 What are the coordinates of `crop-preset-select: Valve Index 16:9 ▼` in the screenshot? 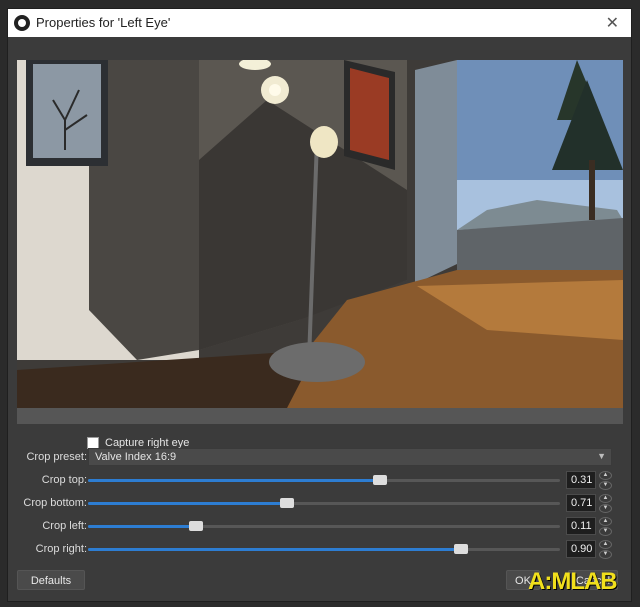 It's located at (350, 457).